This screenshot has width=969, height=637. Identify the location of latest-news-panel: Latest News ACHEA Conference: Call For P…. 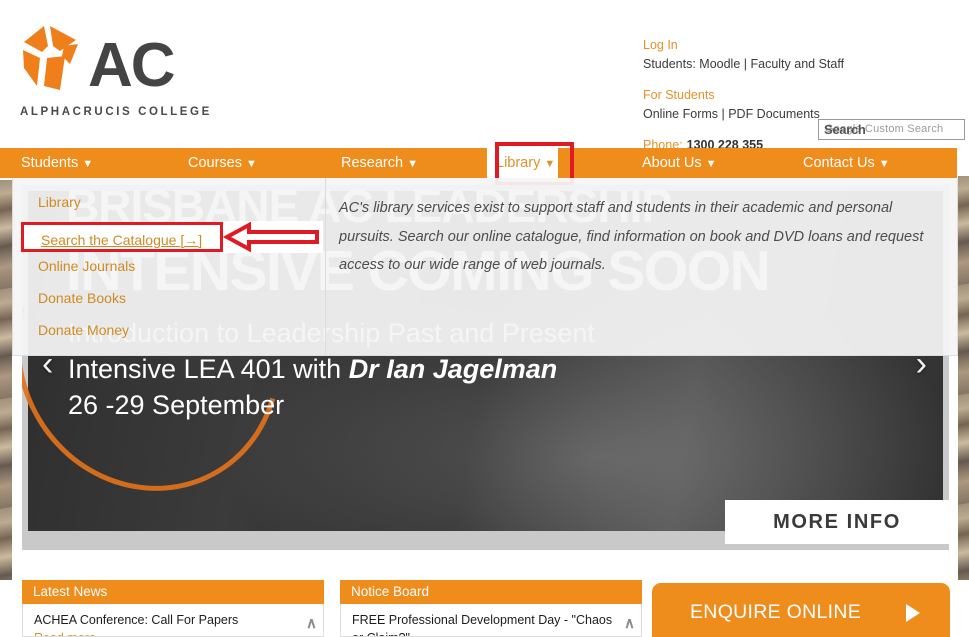
(173, 608).